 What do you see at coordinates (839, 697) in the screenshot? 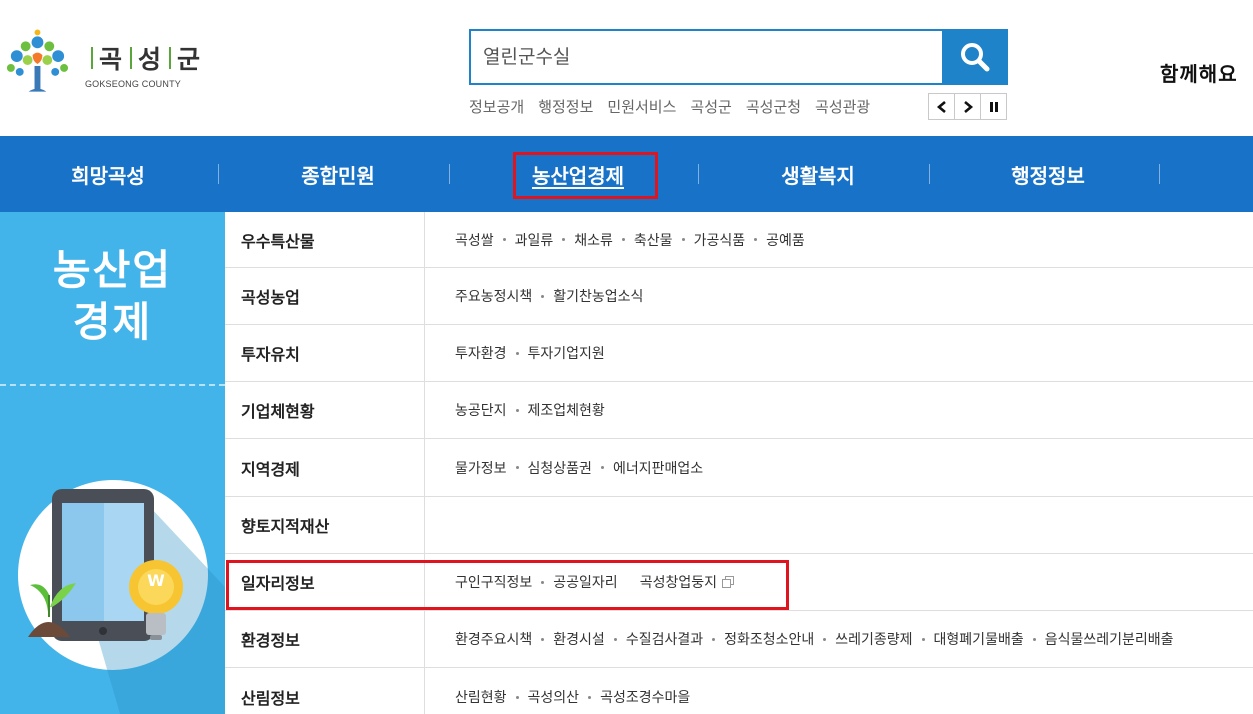
I see `submenu-items: 산림현황 곡성의산 곡성조경수마을` at bounding box center [839, 697].